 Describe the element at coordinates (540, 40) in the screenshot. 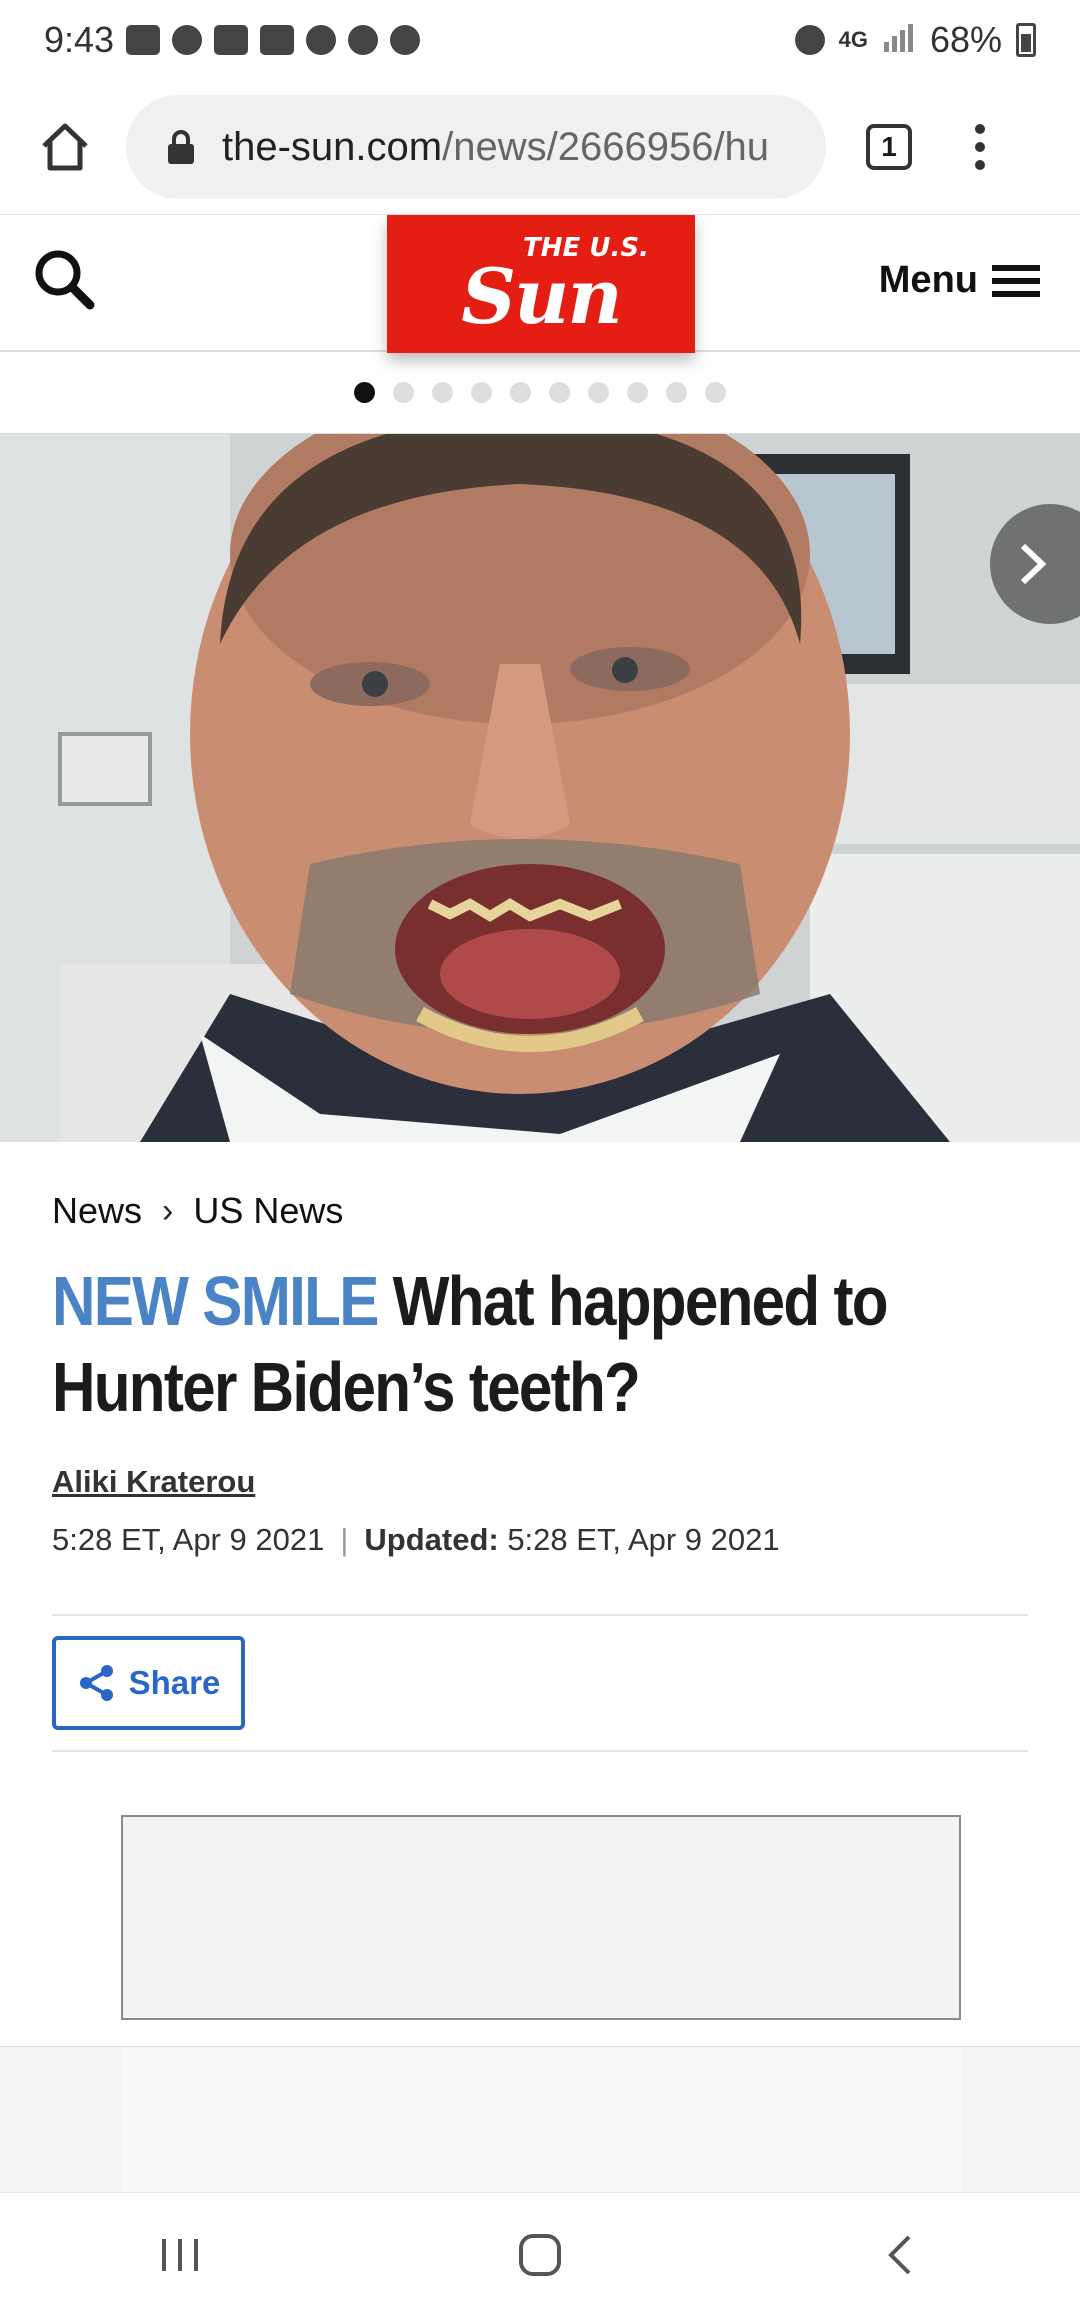

I see `status-bar: 9:43 4G 68%` at that location.